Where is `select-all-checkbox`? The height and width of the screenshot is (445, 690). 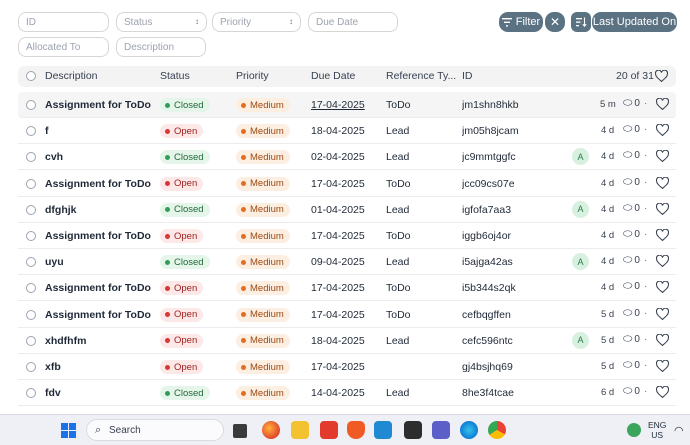
select-all-checkbox is located at coordinates (31, 76).